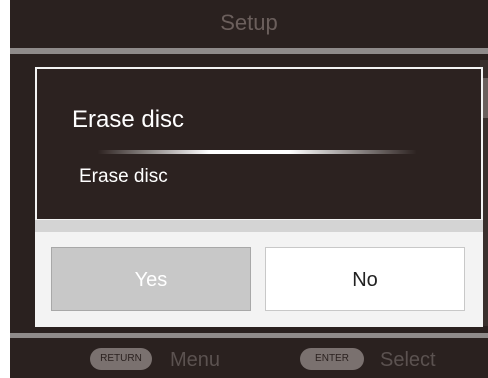 The height and width of the screenshot is (378, 488). I want to click on footer-divider, so click(249, 335).